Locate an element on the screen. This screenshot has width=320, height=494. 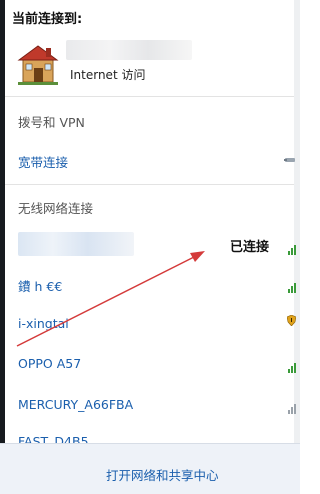
dialup-vpn-section-label: 拨号和 VPN is located at coordinates (51, 122).